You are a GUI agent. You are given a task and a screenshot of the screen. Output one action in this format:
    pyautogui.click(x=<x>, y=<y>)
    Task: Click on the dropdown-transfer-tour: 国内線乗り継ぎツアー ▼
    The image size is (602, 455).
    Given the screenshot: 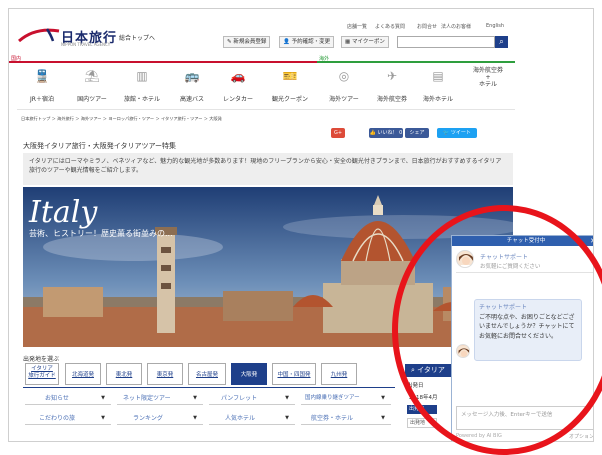 What is the action you would take?
    pyautogui.click(x=346, y=399)
    